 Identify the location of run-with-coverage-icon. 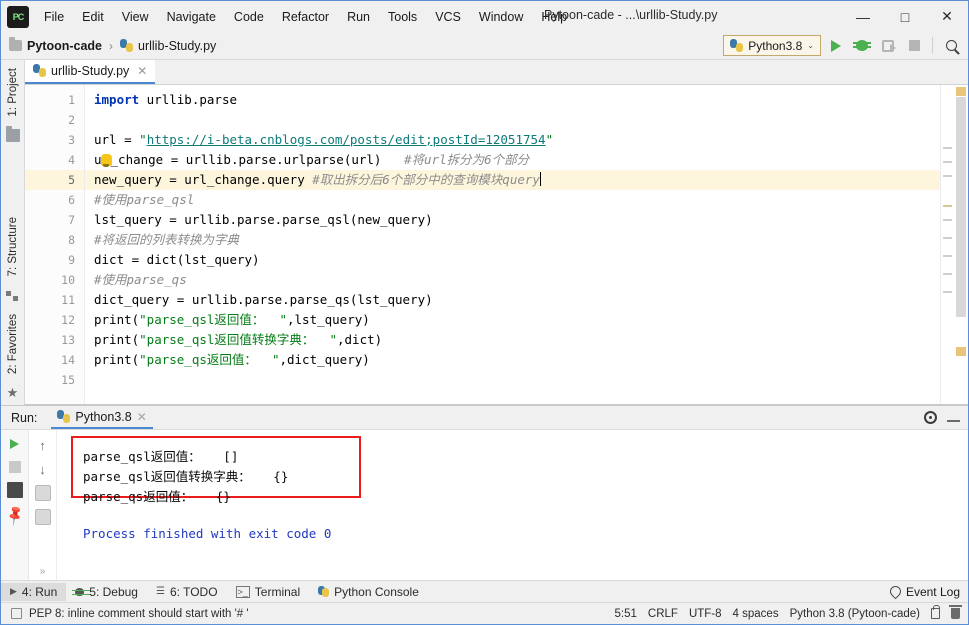
(889, 45).